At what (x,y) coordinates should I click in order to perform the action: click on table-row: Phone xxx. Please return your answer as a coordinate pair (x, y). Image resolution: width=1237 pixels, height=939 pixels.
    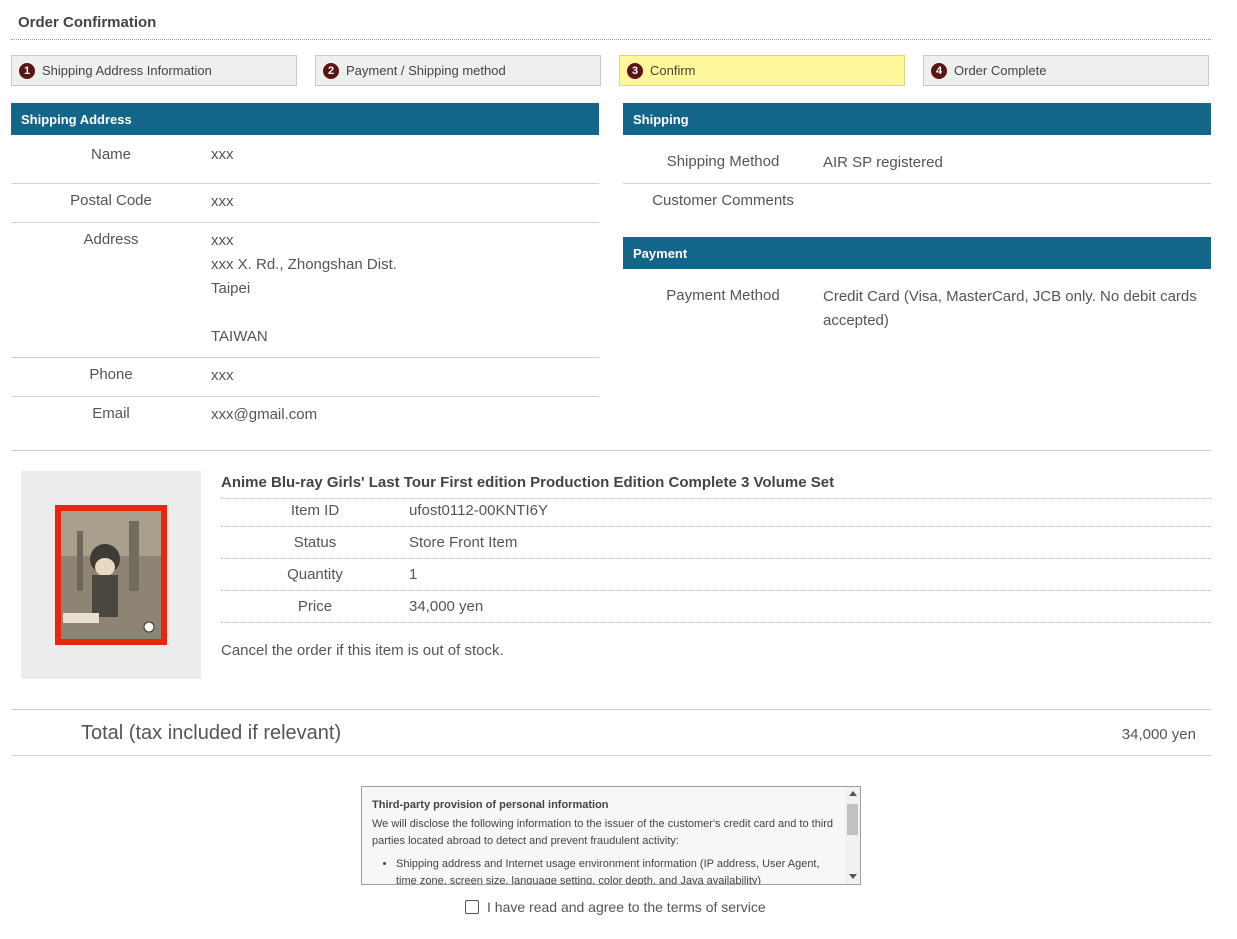
    Looking at the image, I should click on (305, 377).